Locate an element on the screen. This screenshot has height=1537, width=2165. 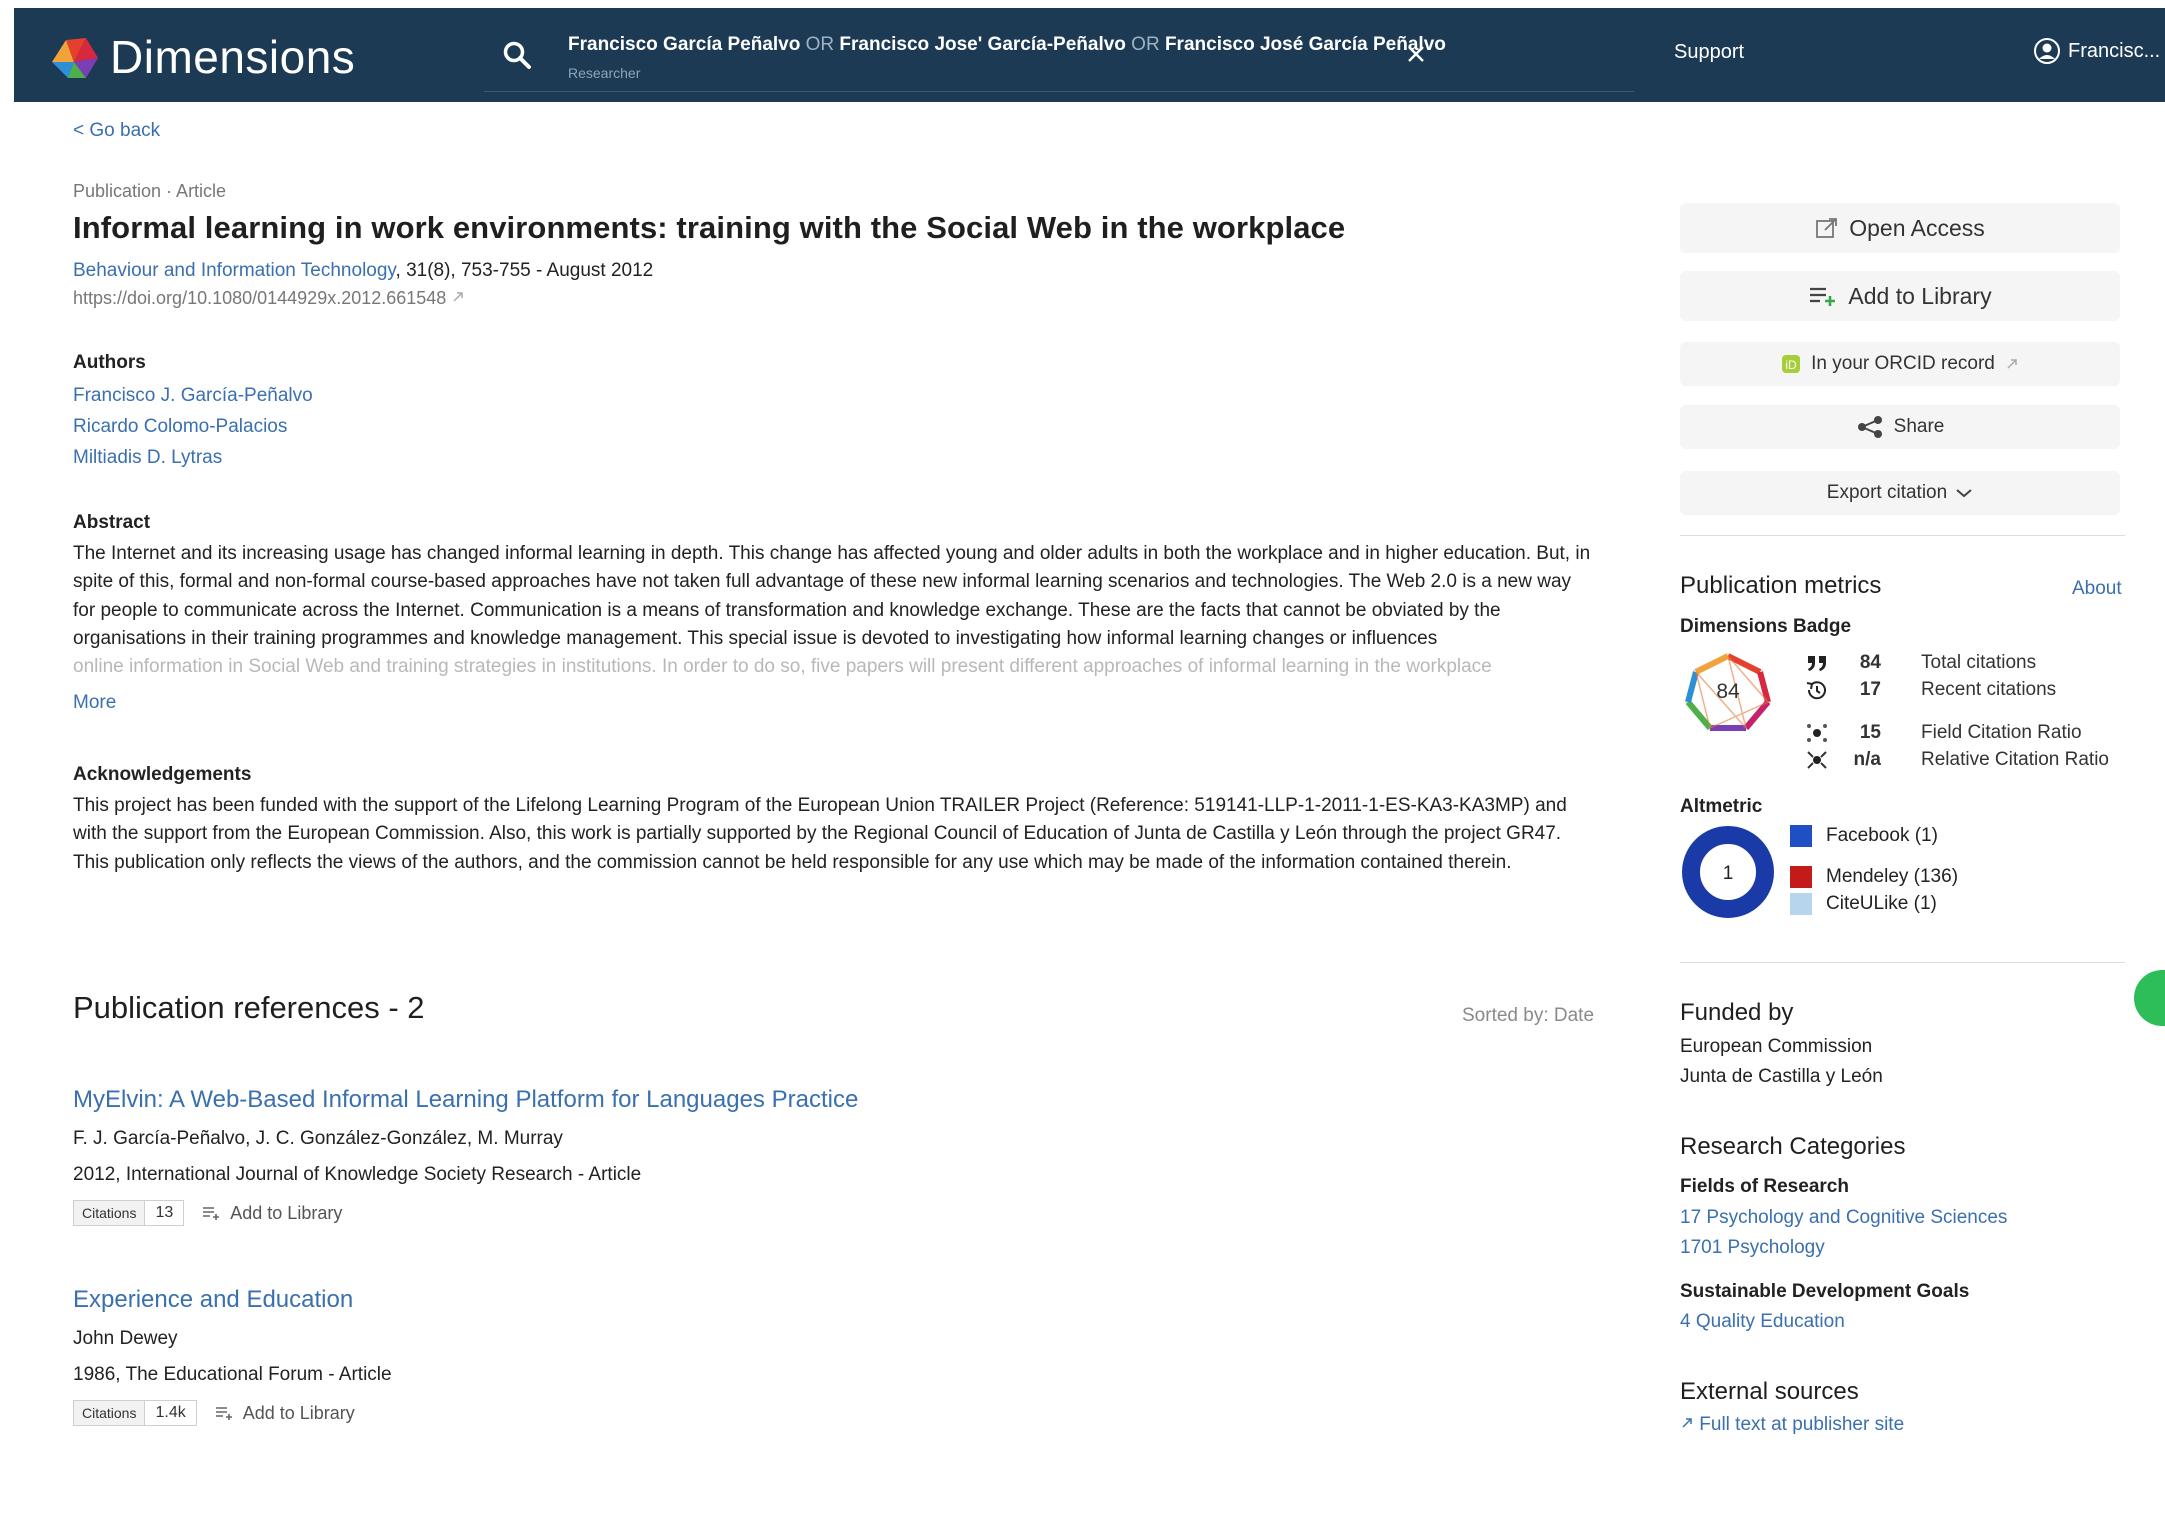
metric-label: Relative Citation Ratio is located at coordinates (2015, 759).